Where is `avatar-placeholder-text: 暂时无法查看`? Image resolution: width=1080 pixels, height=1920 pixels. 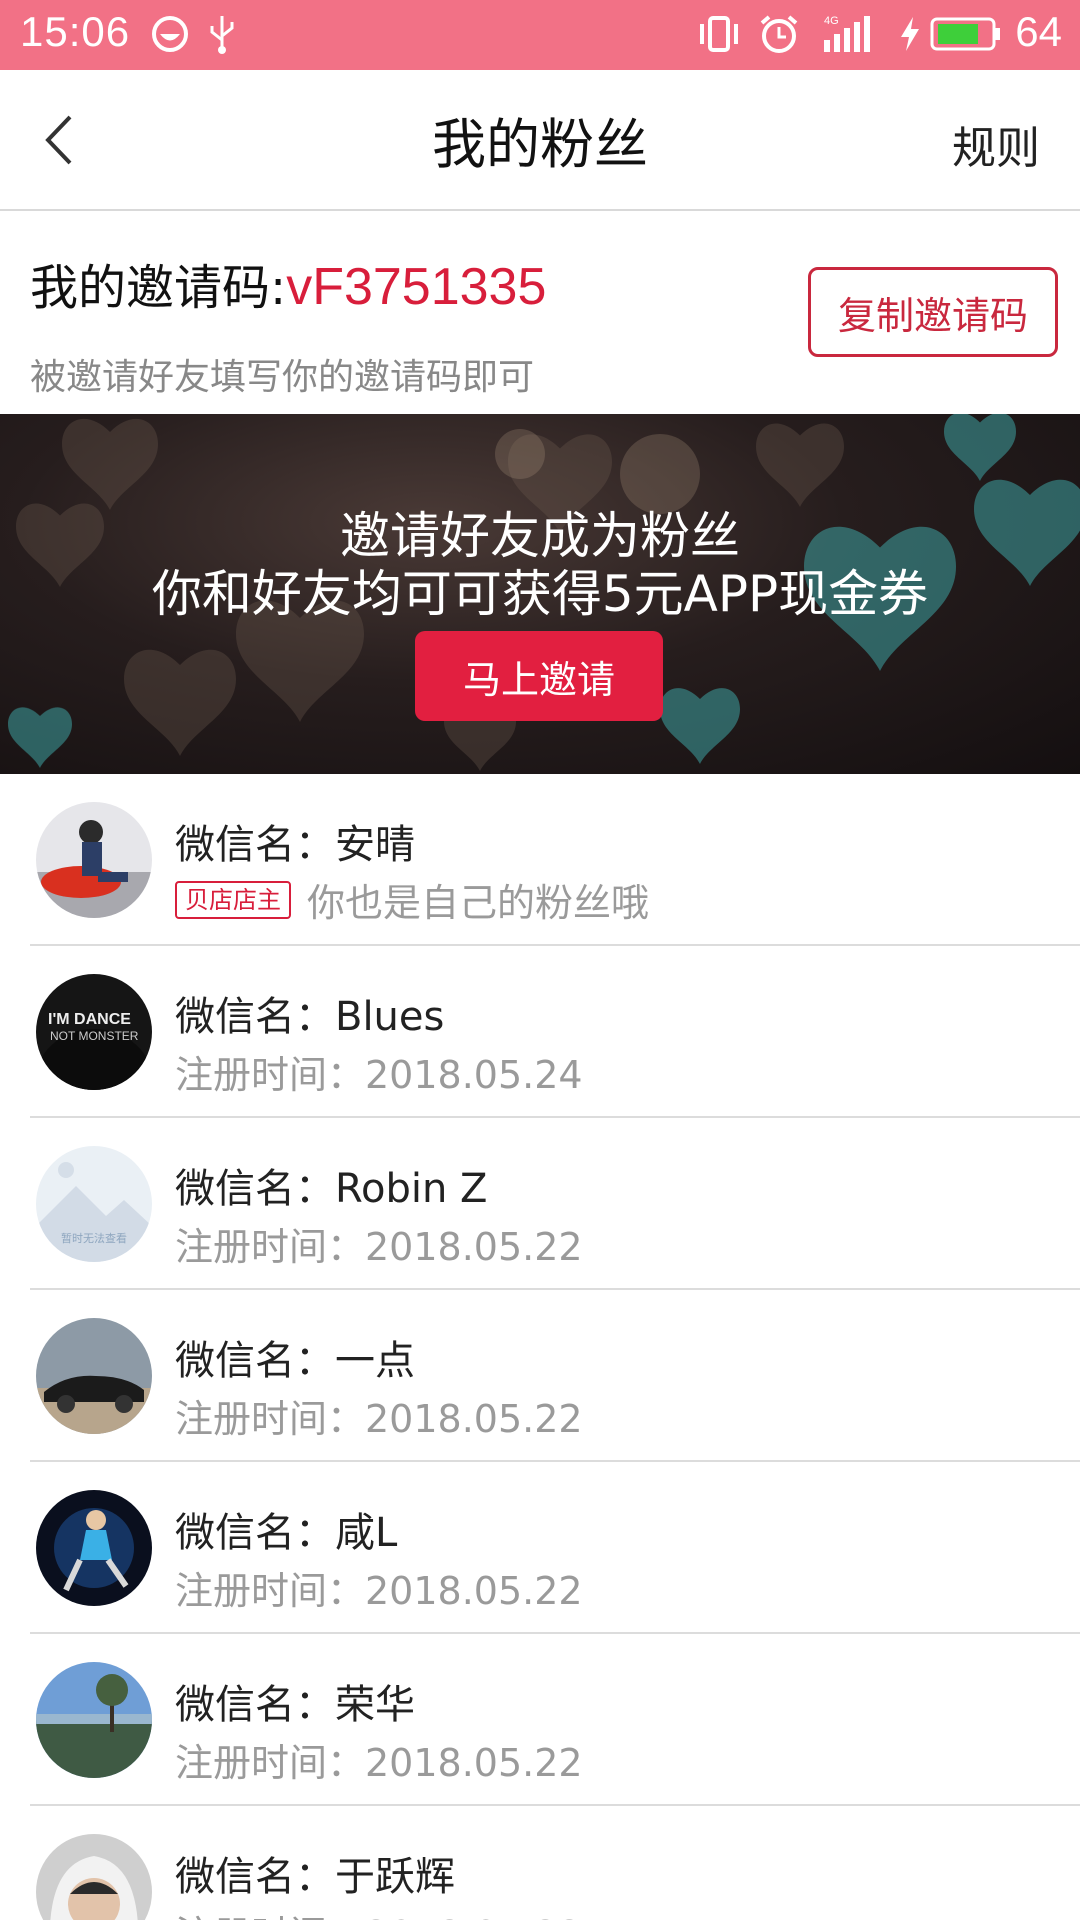
avatar-placeholder-text: 暂时无法查看 is located at coordinates (94, 1238).